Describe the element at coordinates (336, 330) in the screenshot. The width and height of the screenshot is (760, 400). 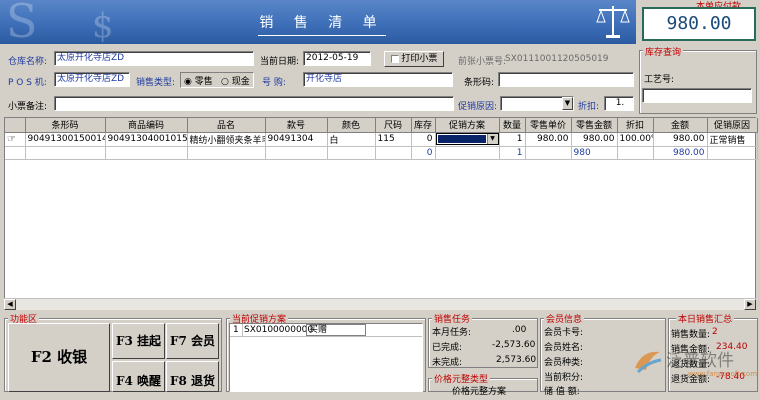
I see `promo-name: 买赠` at that location.